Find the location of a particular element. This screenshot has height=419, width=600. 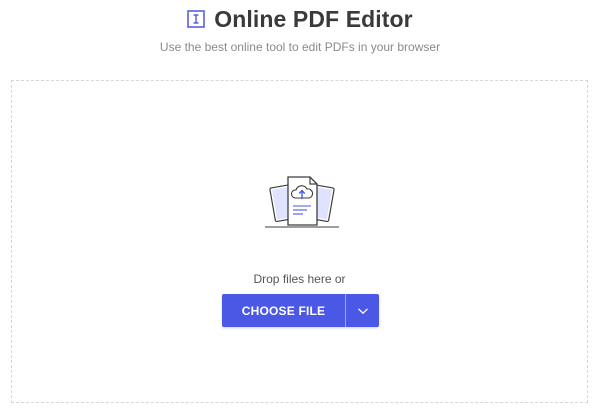

text-cursor-box-icon is located at coordinates (196, 19).